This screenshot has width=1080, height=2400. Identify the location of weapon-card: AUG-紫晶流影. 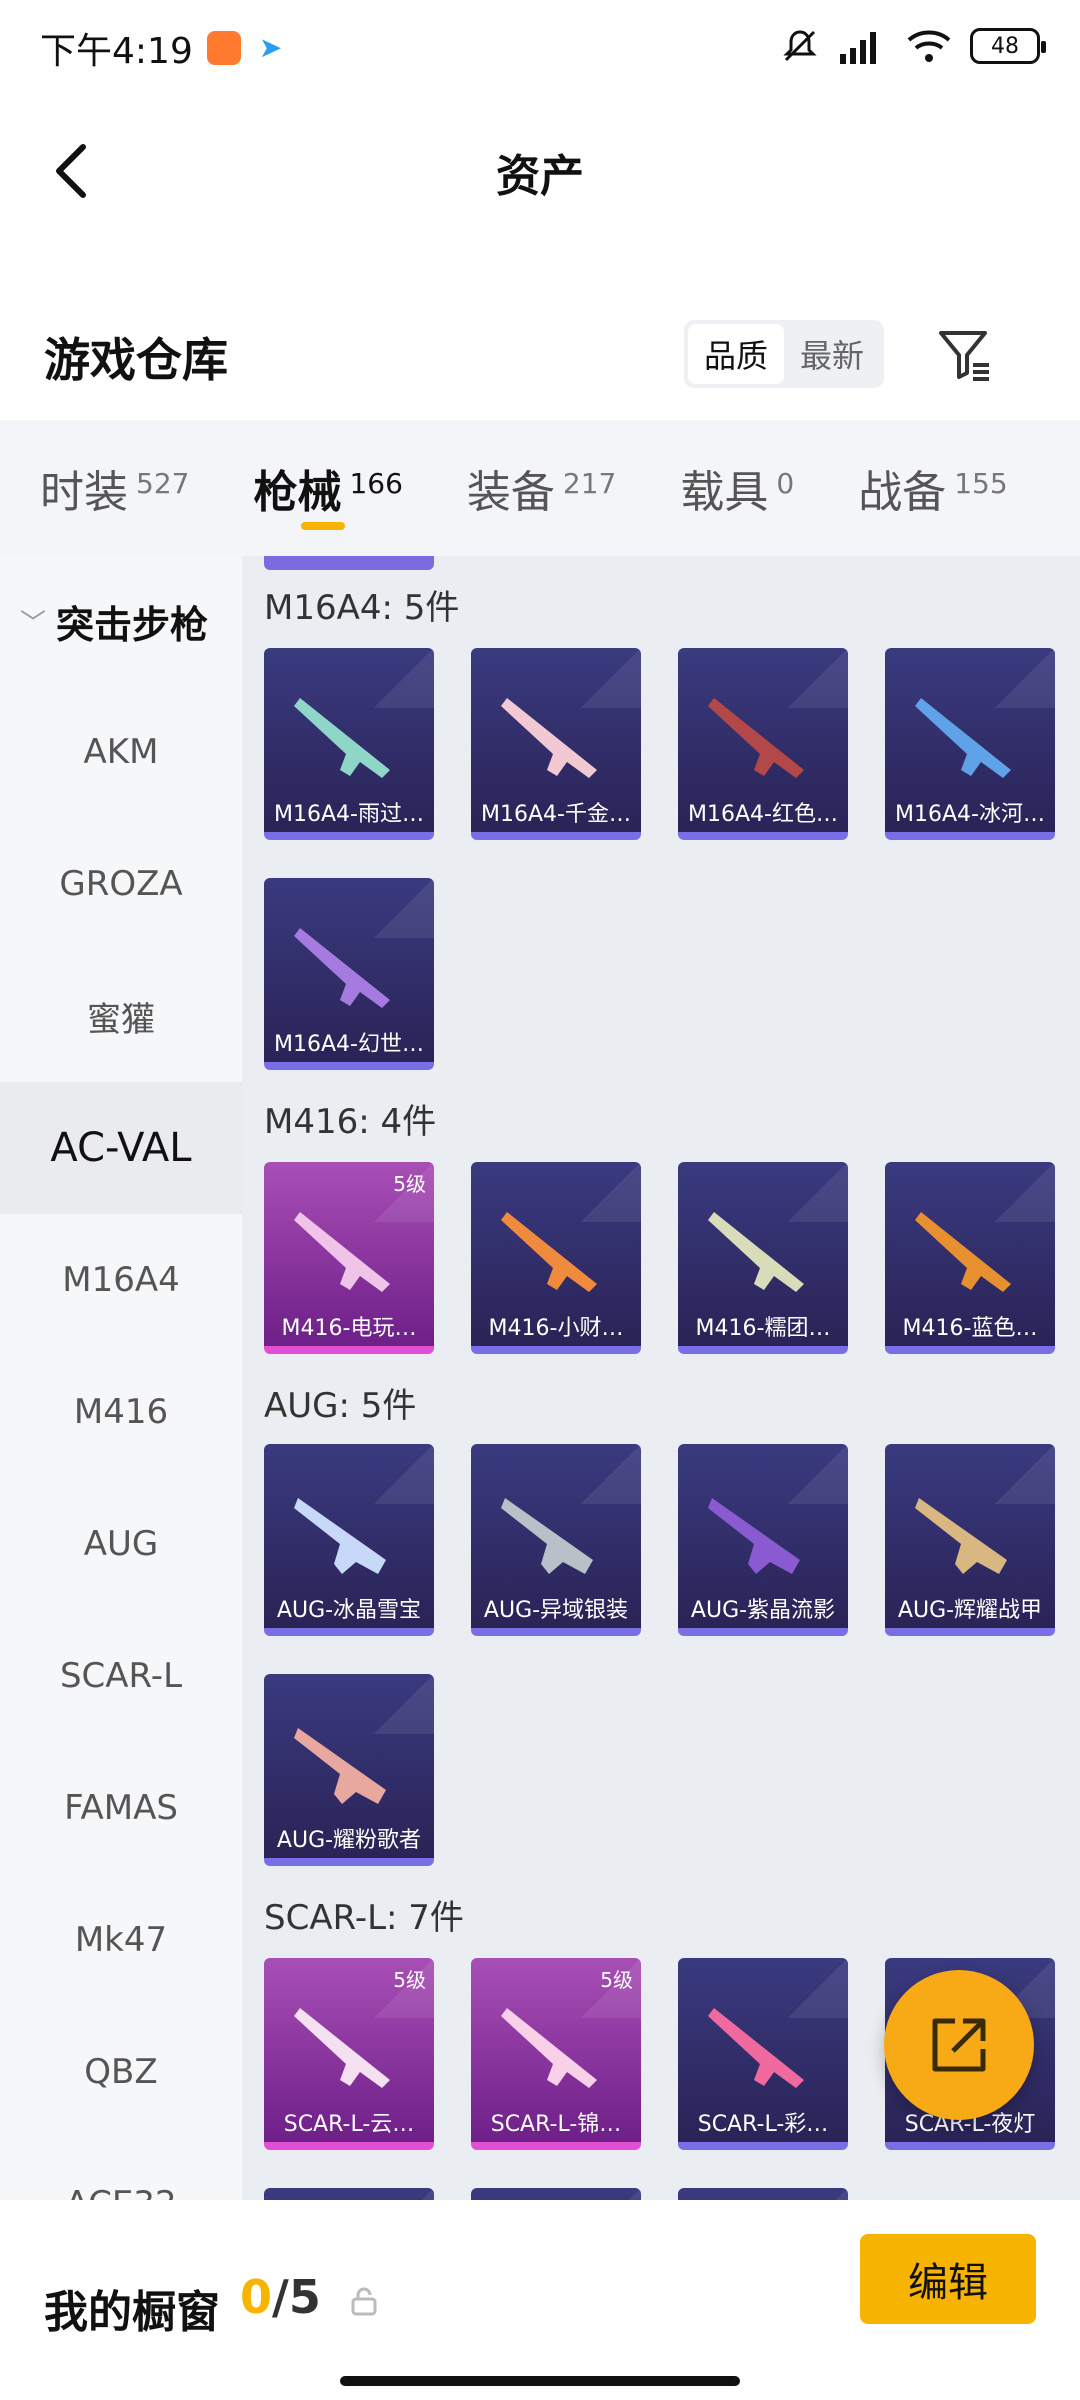
(763, 1540).